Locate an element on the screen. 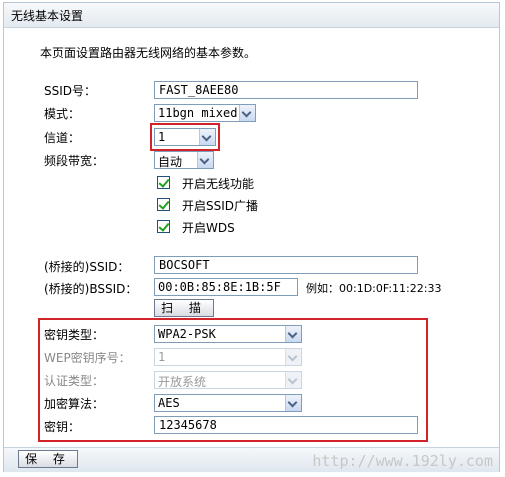  mode-select: 11bgn mixed is located at coordinates (205, 113).